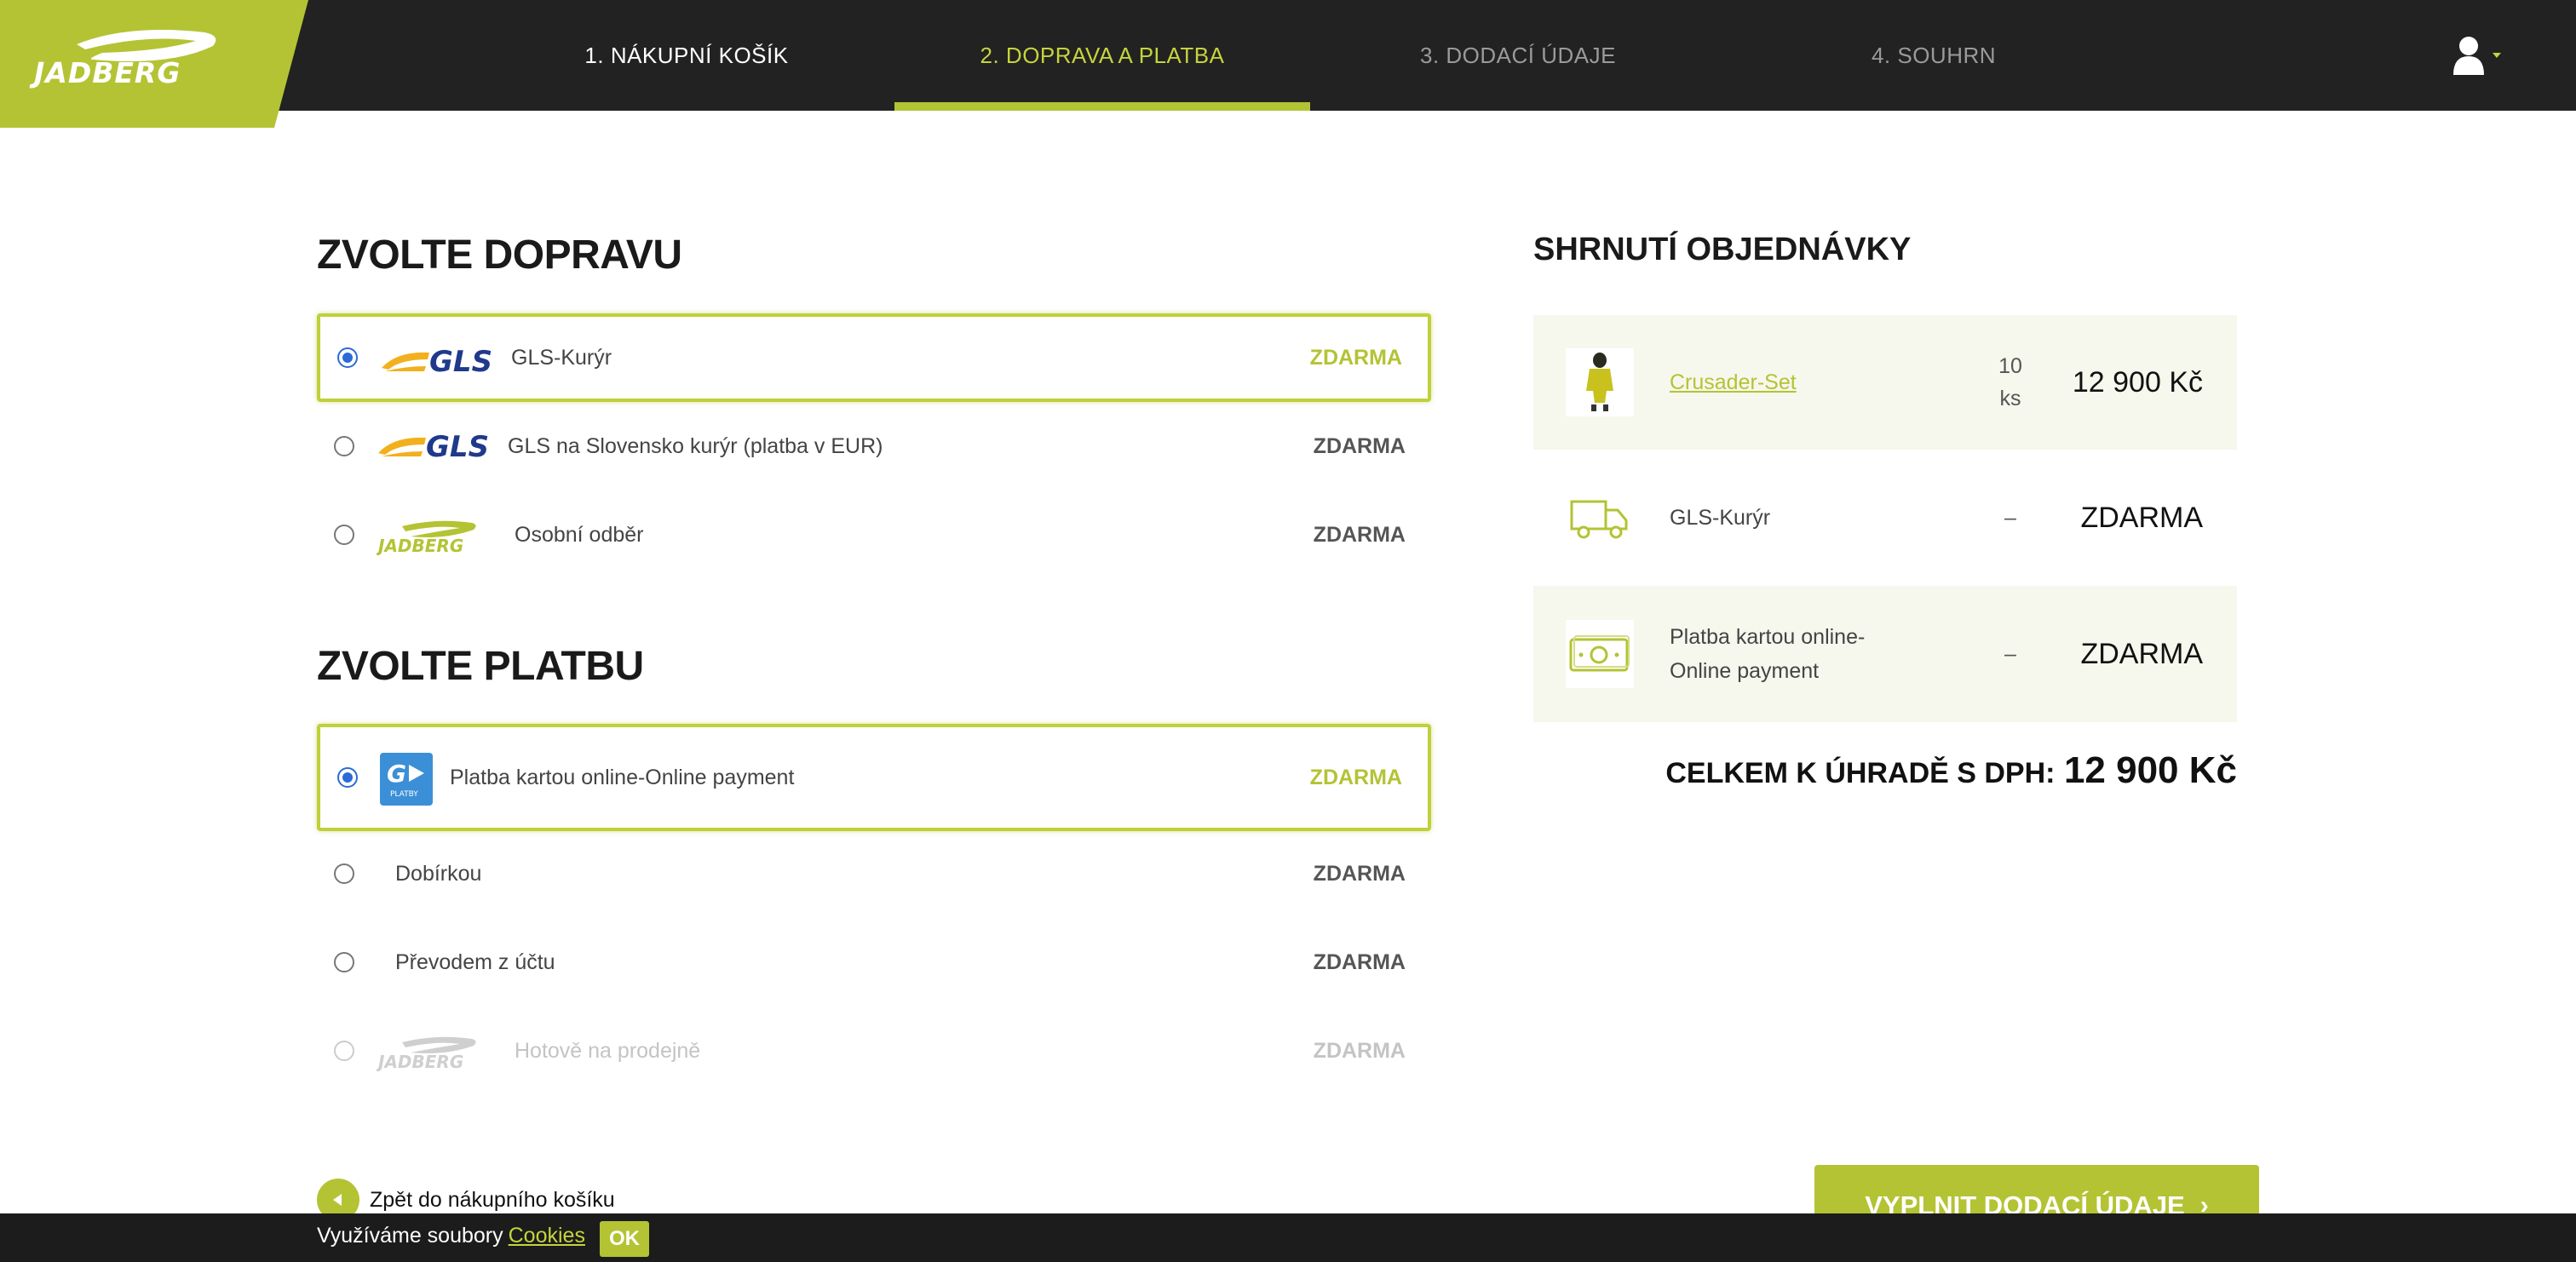  What do you see at coordinates (404, 794) in the screenshot?
I see `gopay-logo-text: PLATBY` at bounding box center [404, 794].